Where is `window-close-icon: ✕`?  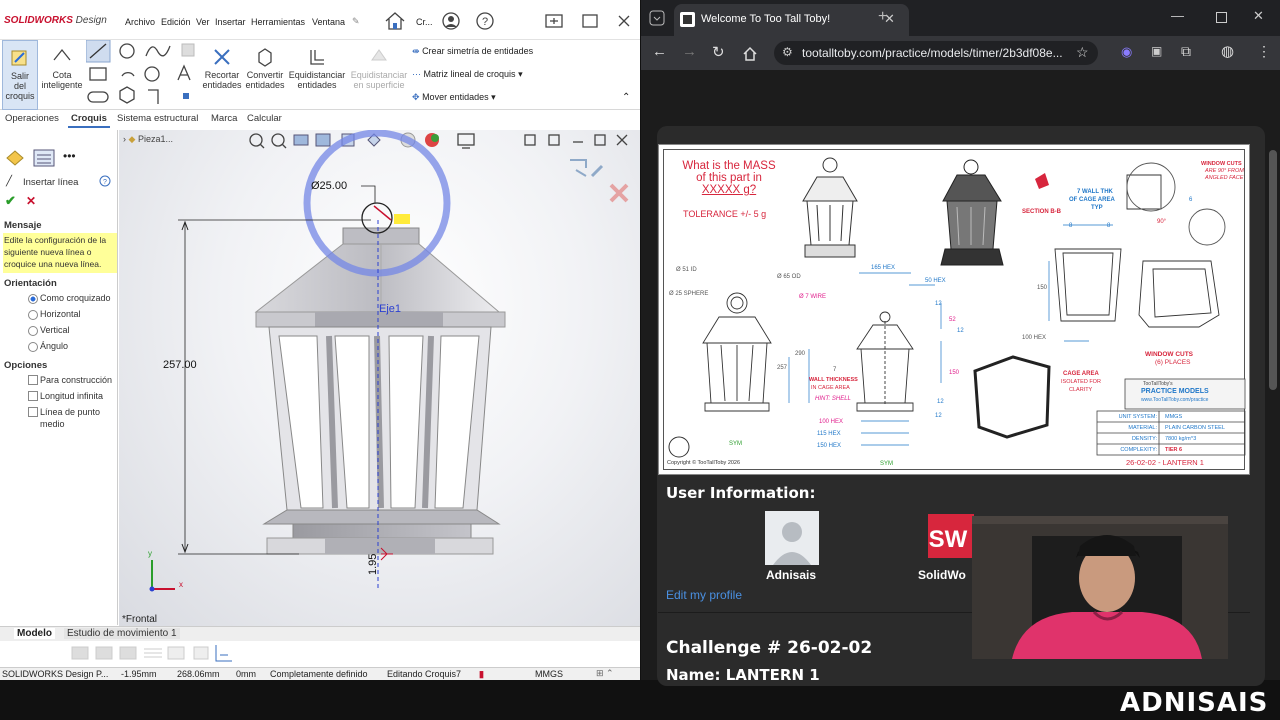 window-close-icon: ✕ is located at coordinates (1258, 16).